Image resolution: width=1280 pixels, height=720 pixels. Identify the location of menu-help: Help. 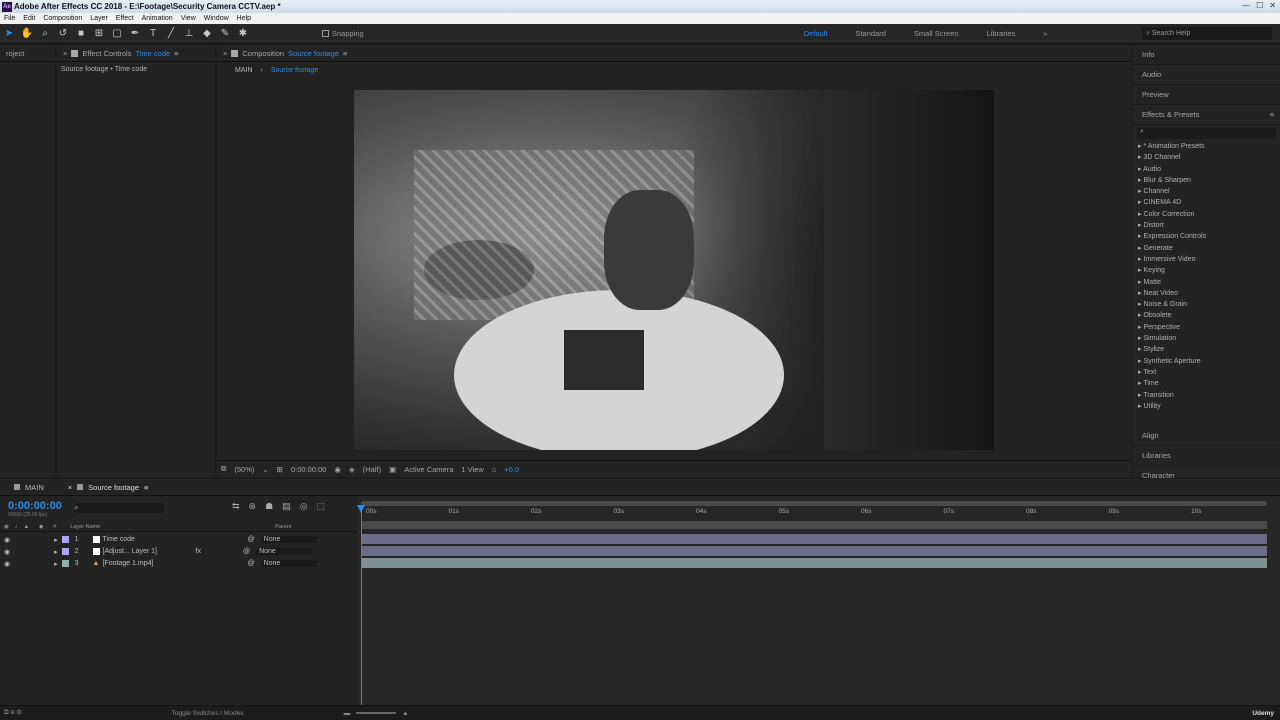
(244, 18).